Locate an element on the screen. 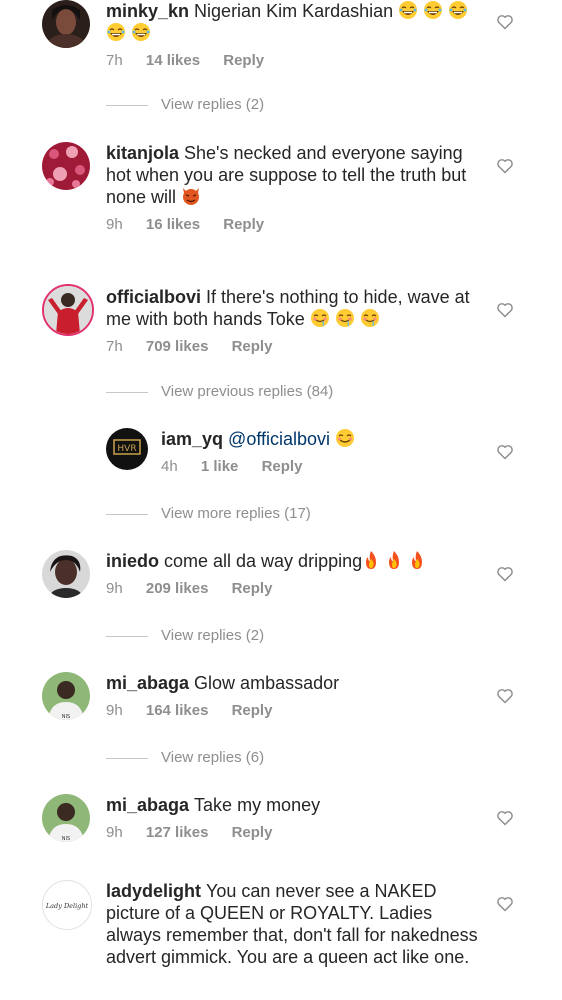  view-replies-label: View previous replies (84) is located at coordinates (247, 391).